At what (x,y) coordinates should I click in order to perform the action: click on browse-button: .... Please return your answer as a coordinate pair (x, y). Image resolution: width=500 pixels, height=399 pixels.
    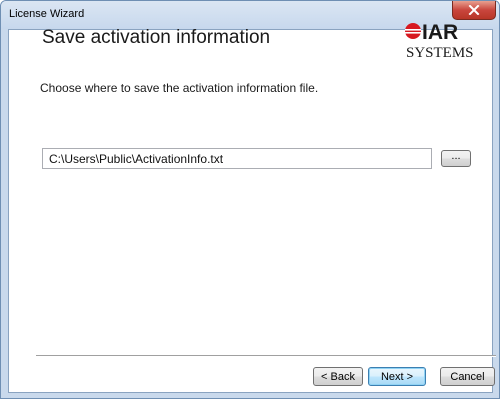
    Looking at the image, I should click on (456, 158).